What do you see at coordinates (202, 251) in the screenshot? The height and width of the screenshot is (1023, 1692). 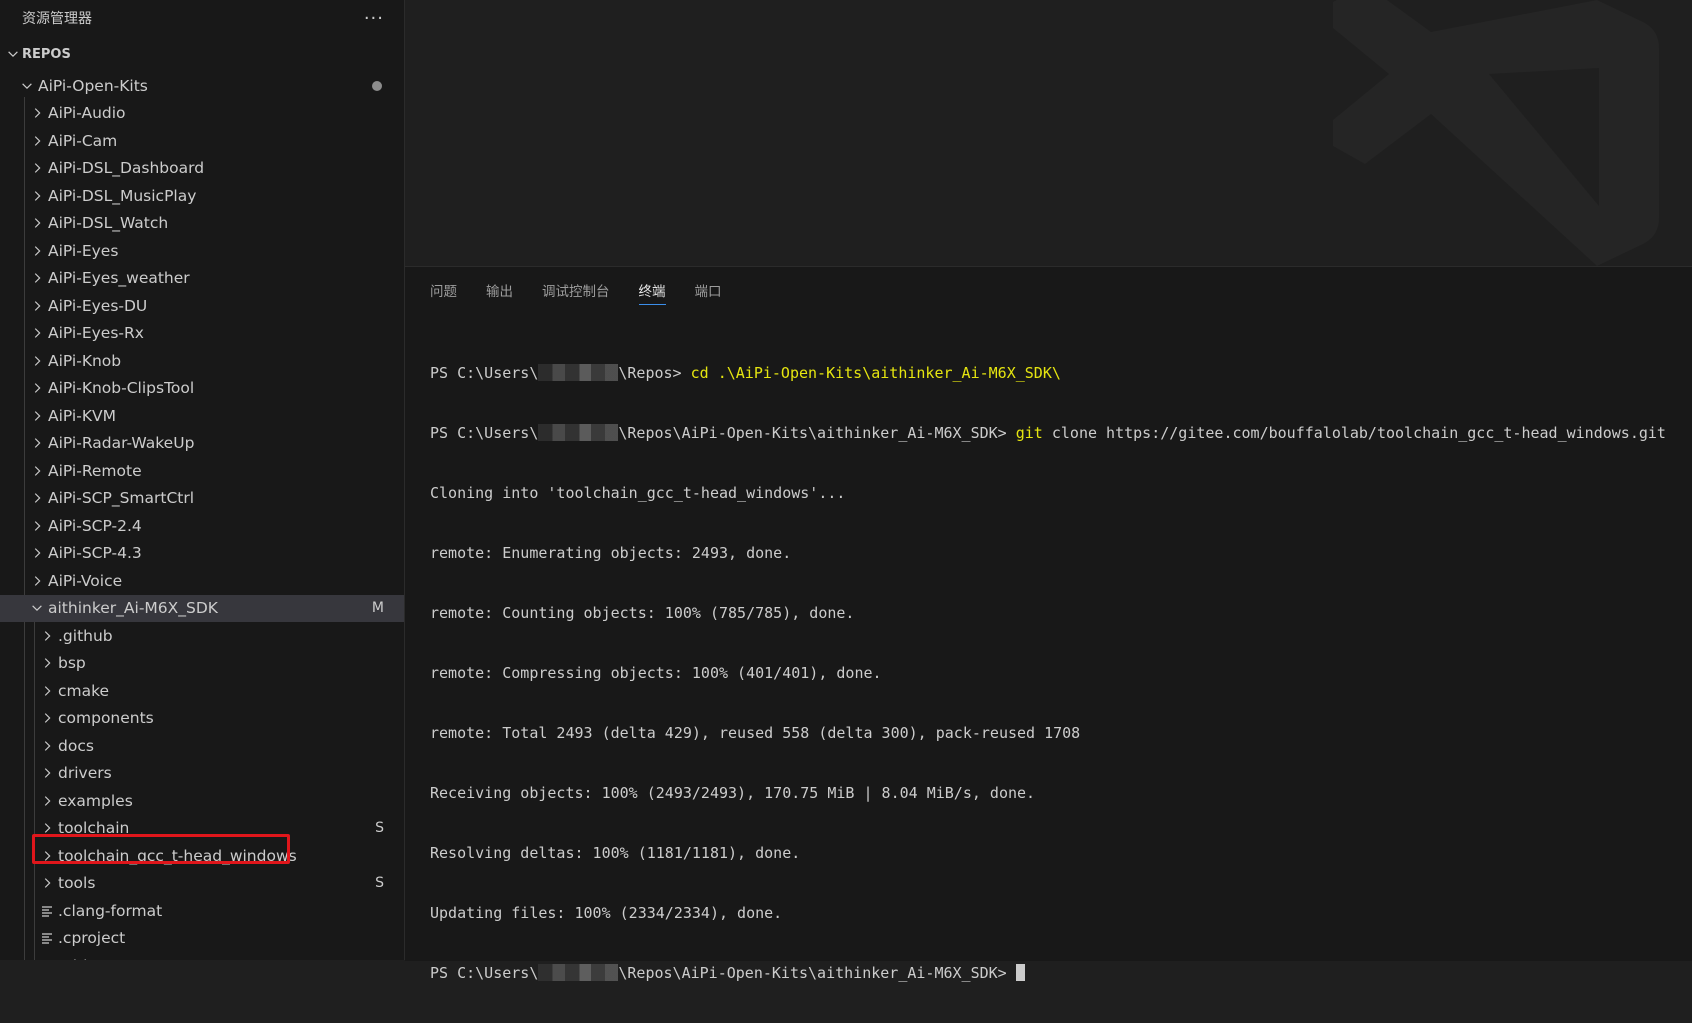 I see `tree-folder: AiPi-Eyes` at bounding box center [202, 251].